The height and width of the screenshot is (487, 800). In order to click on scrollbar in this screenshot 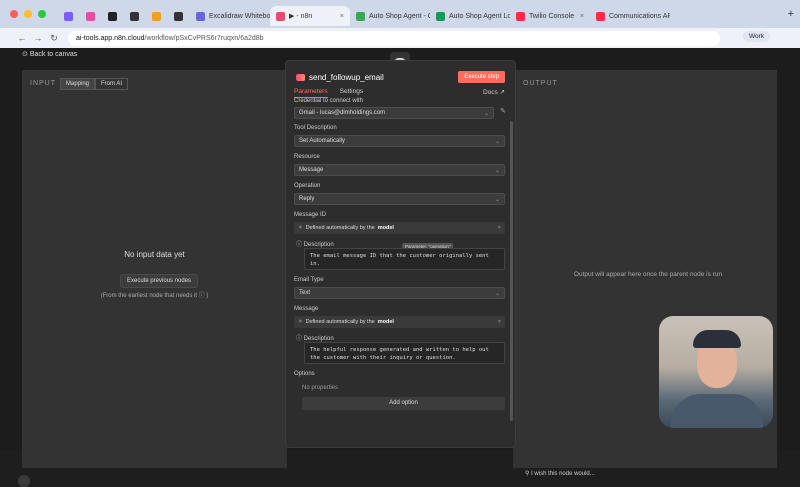, I will do `click(511, 271)`.